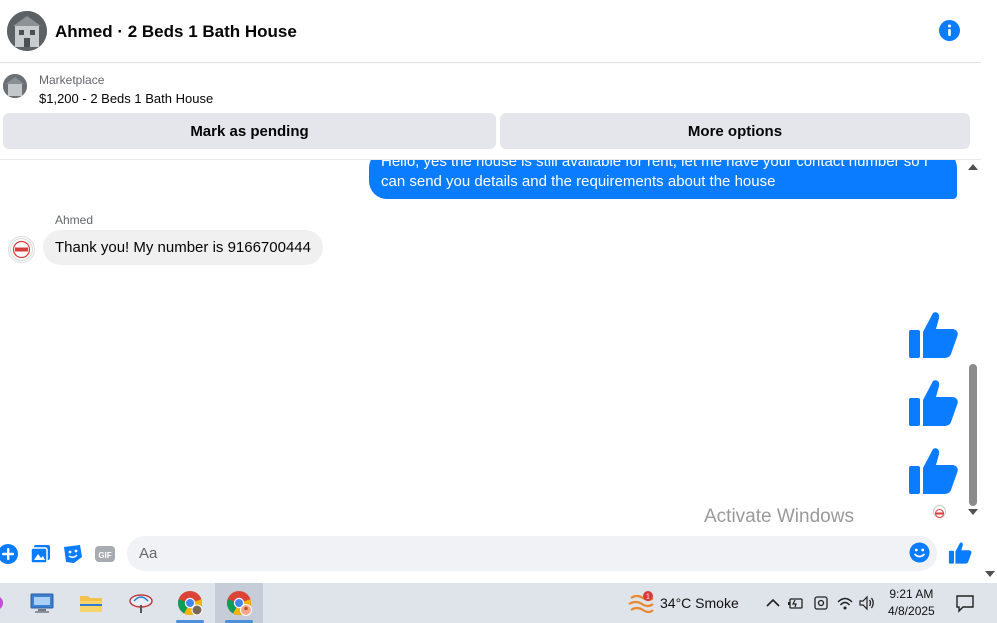 This screenshot has height=623, width=997. I want to click on listing-source: Marketplace, so click(72, 80).